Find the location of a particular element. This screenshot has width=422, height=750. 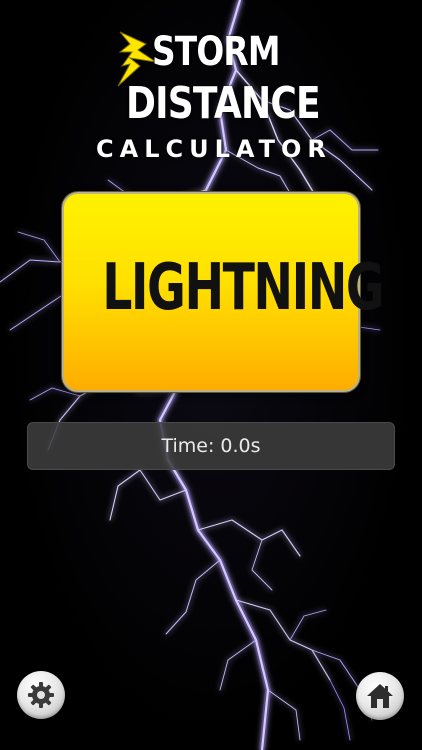

home-button is located at coordinates (380, 696).